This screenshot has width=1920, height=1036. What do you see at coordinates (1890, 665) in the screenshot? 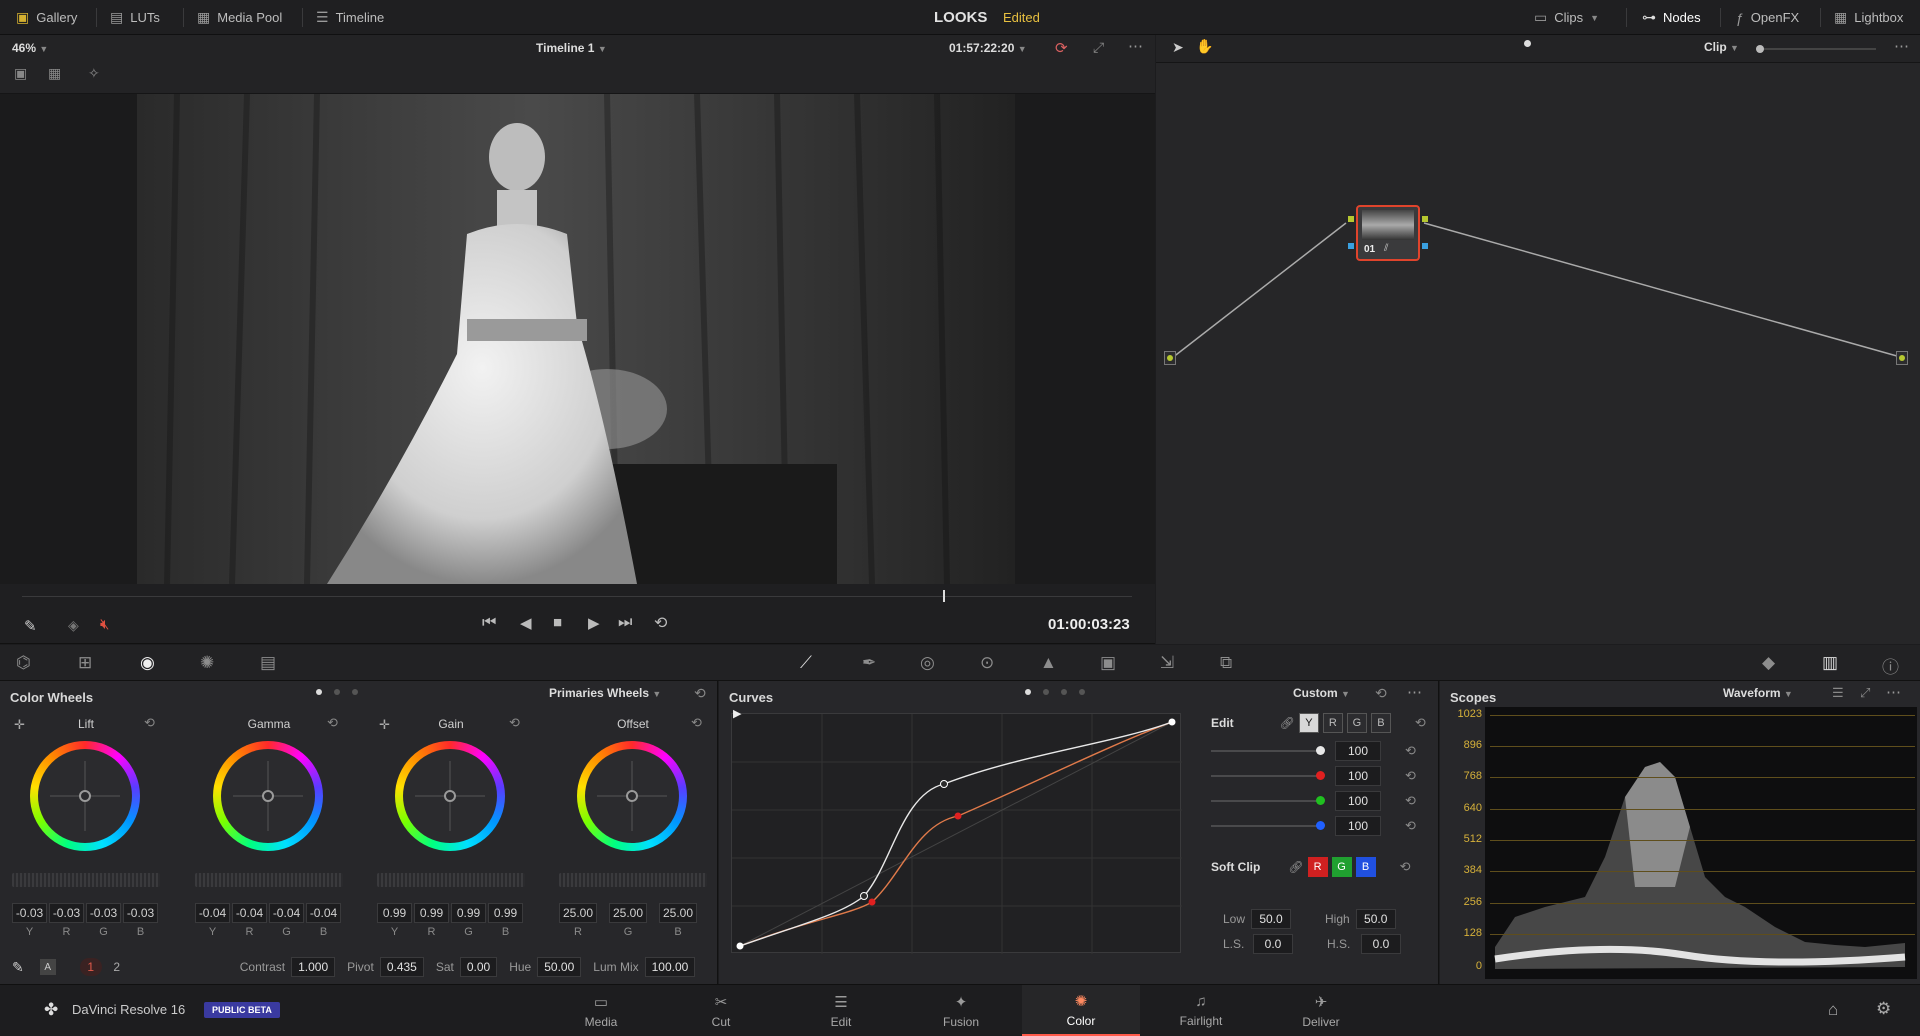
I see `info-icon: ⓘ` at bounding box center [1890, 665].